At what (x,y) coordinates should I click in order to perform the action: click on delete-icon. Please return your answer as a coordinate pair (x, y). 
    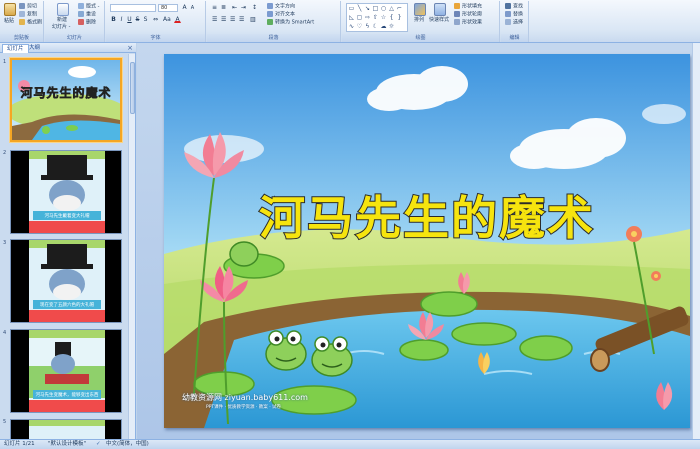
    Looking at the image, I should click on (81, 22).